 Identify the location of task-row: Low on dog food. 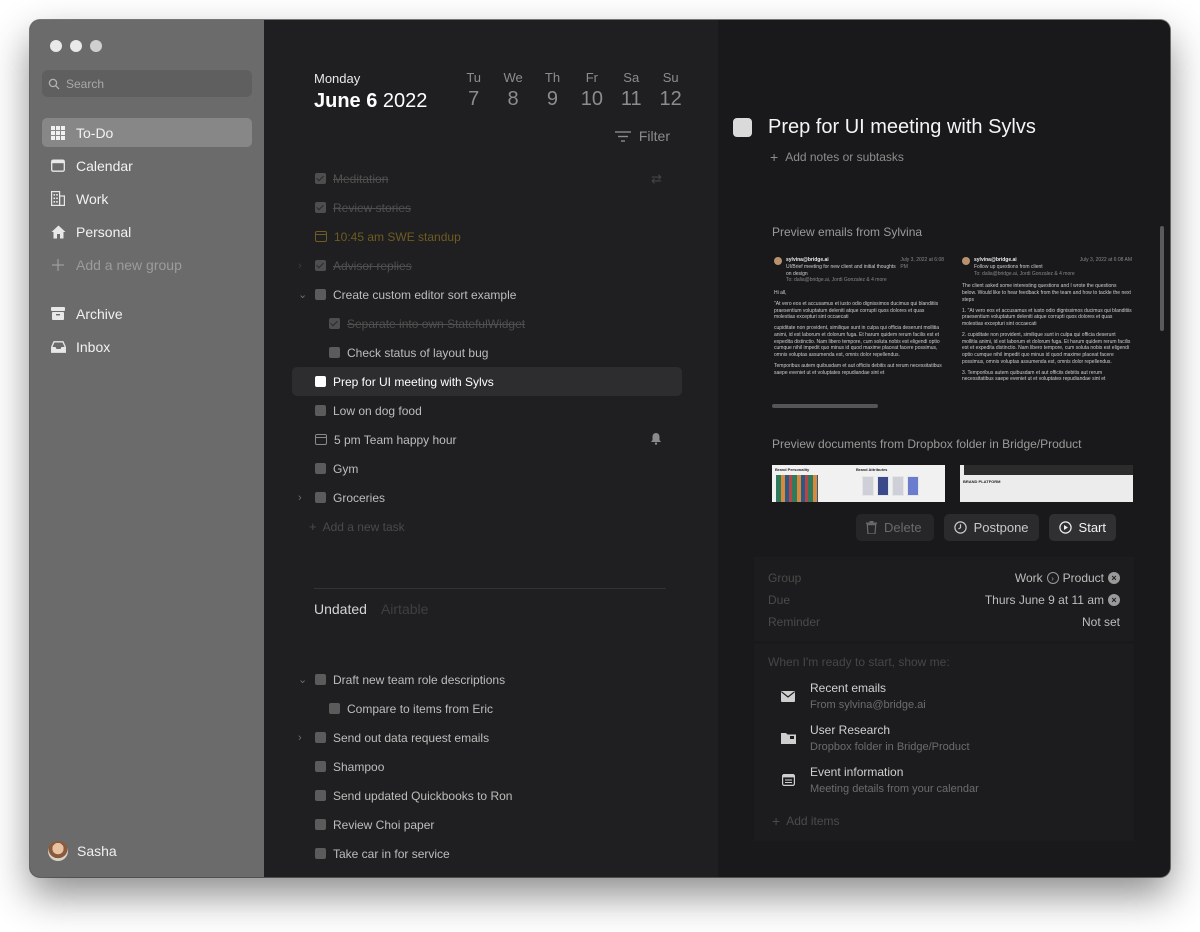
(487, 410).